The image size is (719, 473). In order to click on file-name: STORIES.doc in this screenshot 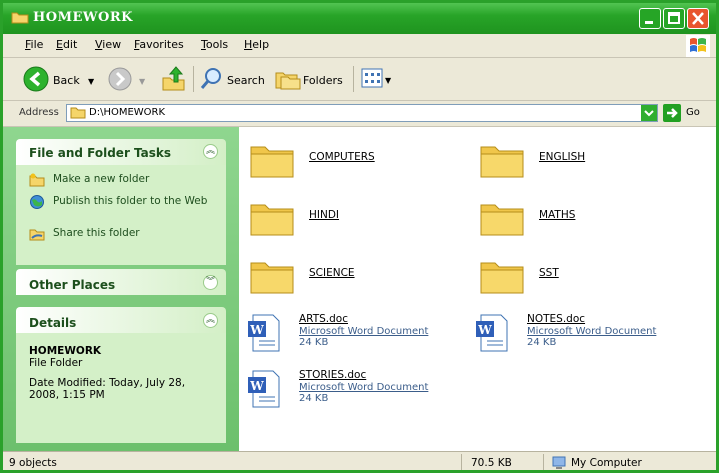, I will do `click(333, 375)`.